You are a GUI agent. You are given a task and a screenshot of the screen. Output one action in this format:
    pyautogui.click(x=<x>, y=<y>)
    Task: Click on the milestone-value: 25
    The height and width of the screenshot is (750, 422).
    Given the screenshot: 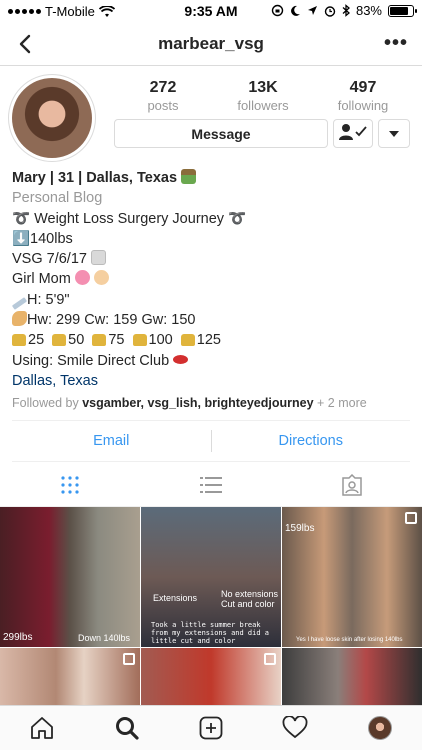 What is the action you would take?
    pyautogui.click(x=38, y=340)
    